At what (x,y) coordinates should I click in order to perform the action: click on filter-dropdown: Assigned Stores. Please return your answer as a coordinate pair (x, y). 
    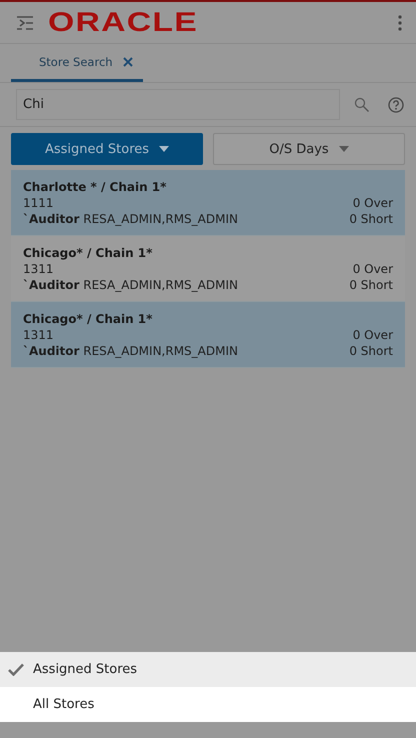
    Looking at the image, I should click on (107, 149).